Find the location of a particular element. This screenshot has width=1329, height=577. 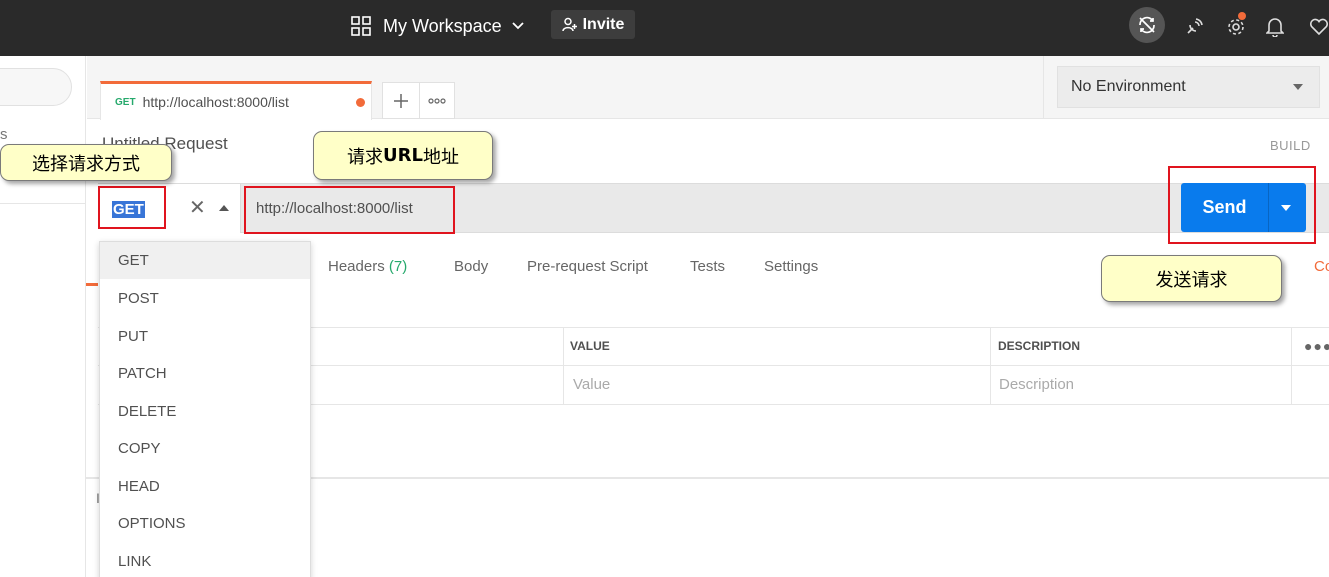

url-callout-suffix: 地址 is located at coordinates (440, 157).